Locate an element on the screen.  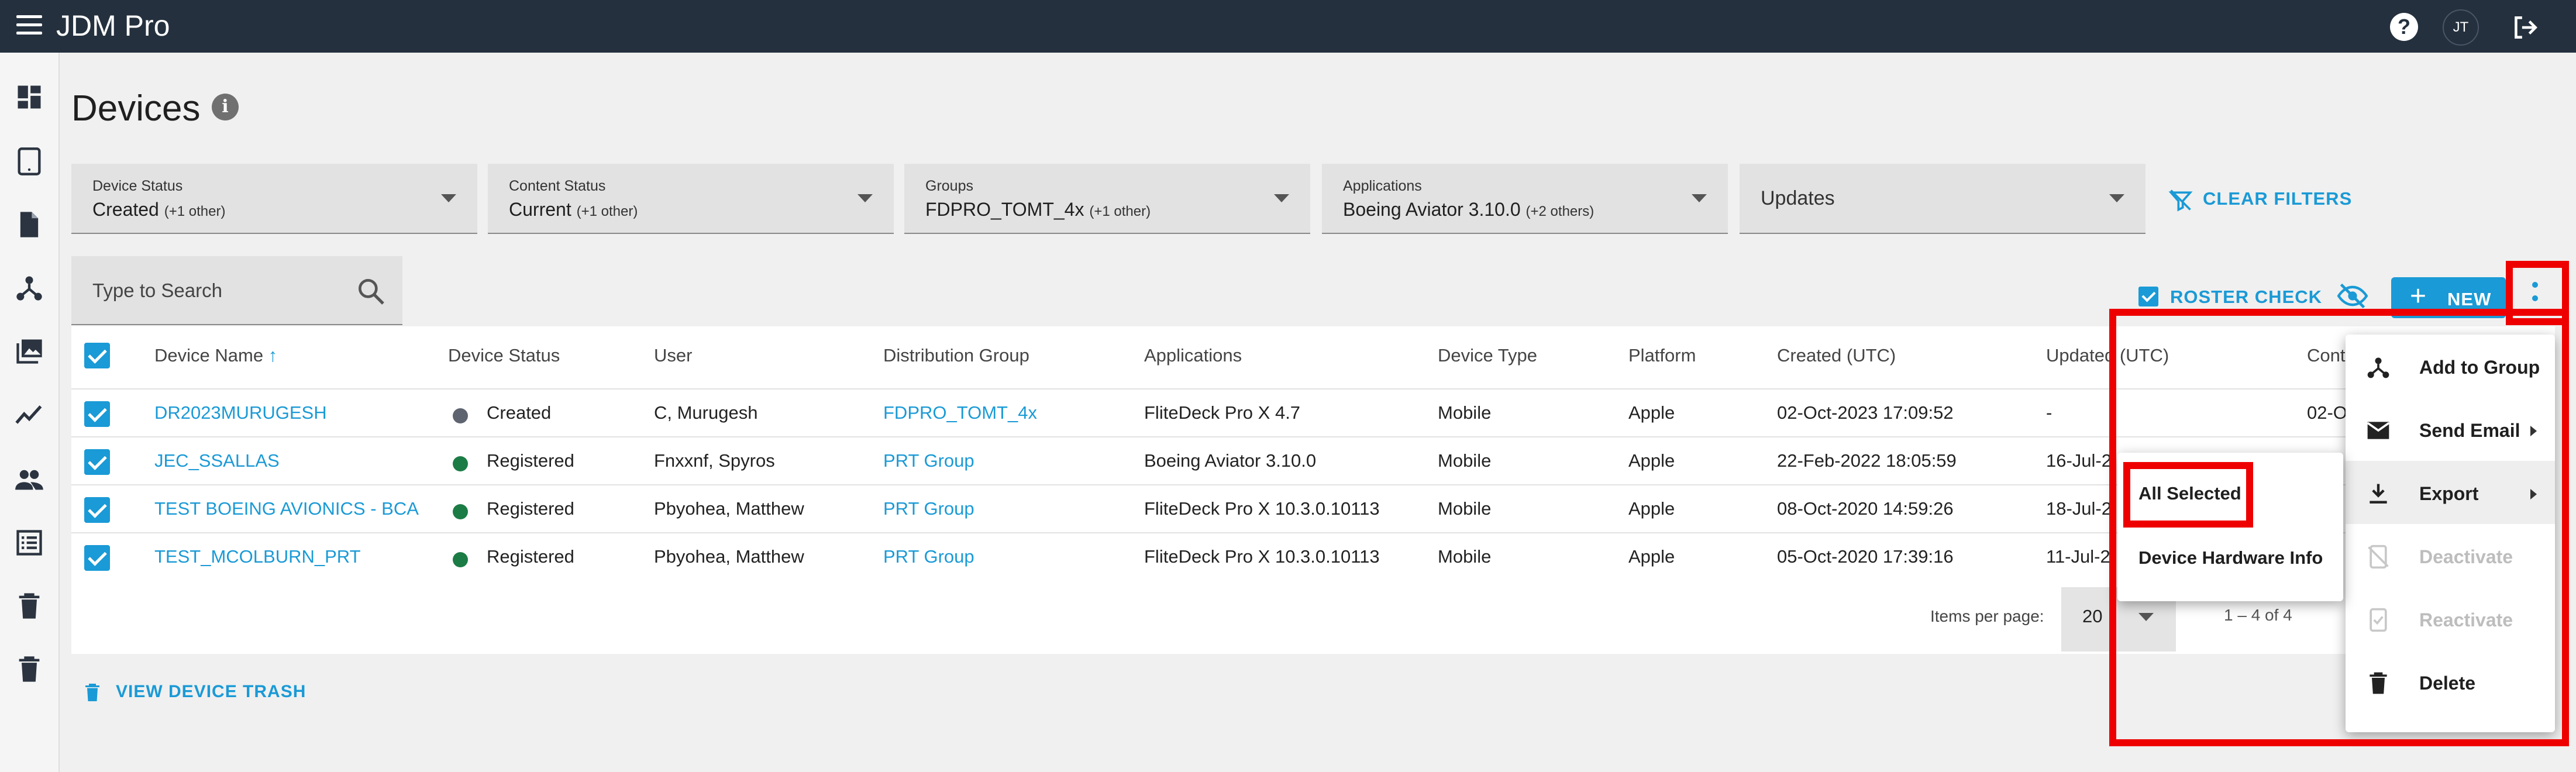
applications: Boeing Aviator 3.10.0 is located at coordinates (1230, 461).